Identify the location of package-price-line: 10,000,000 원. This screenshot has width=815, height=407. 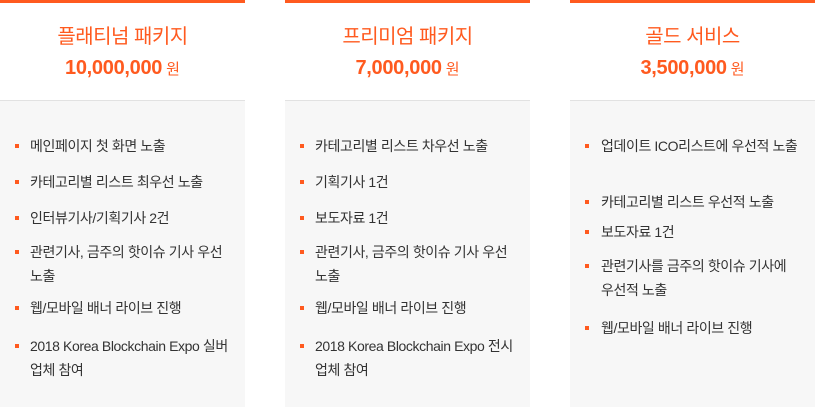
(122, 69).